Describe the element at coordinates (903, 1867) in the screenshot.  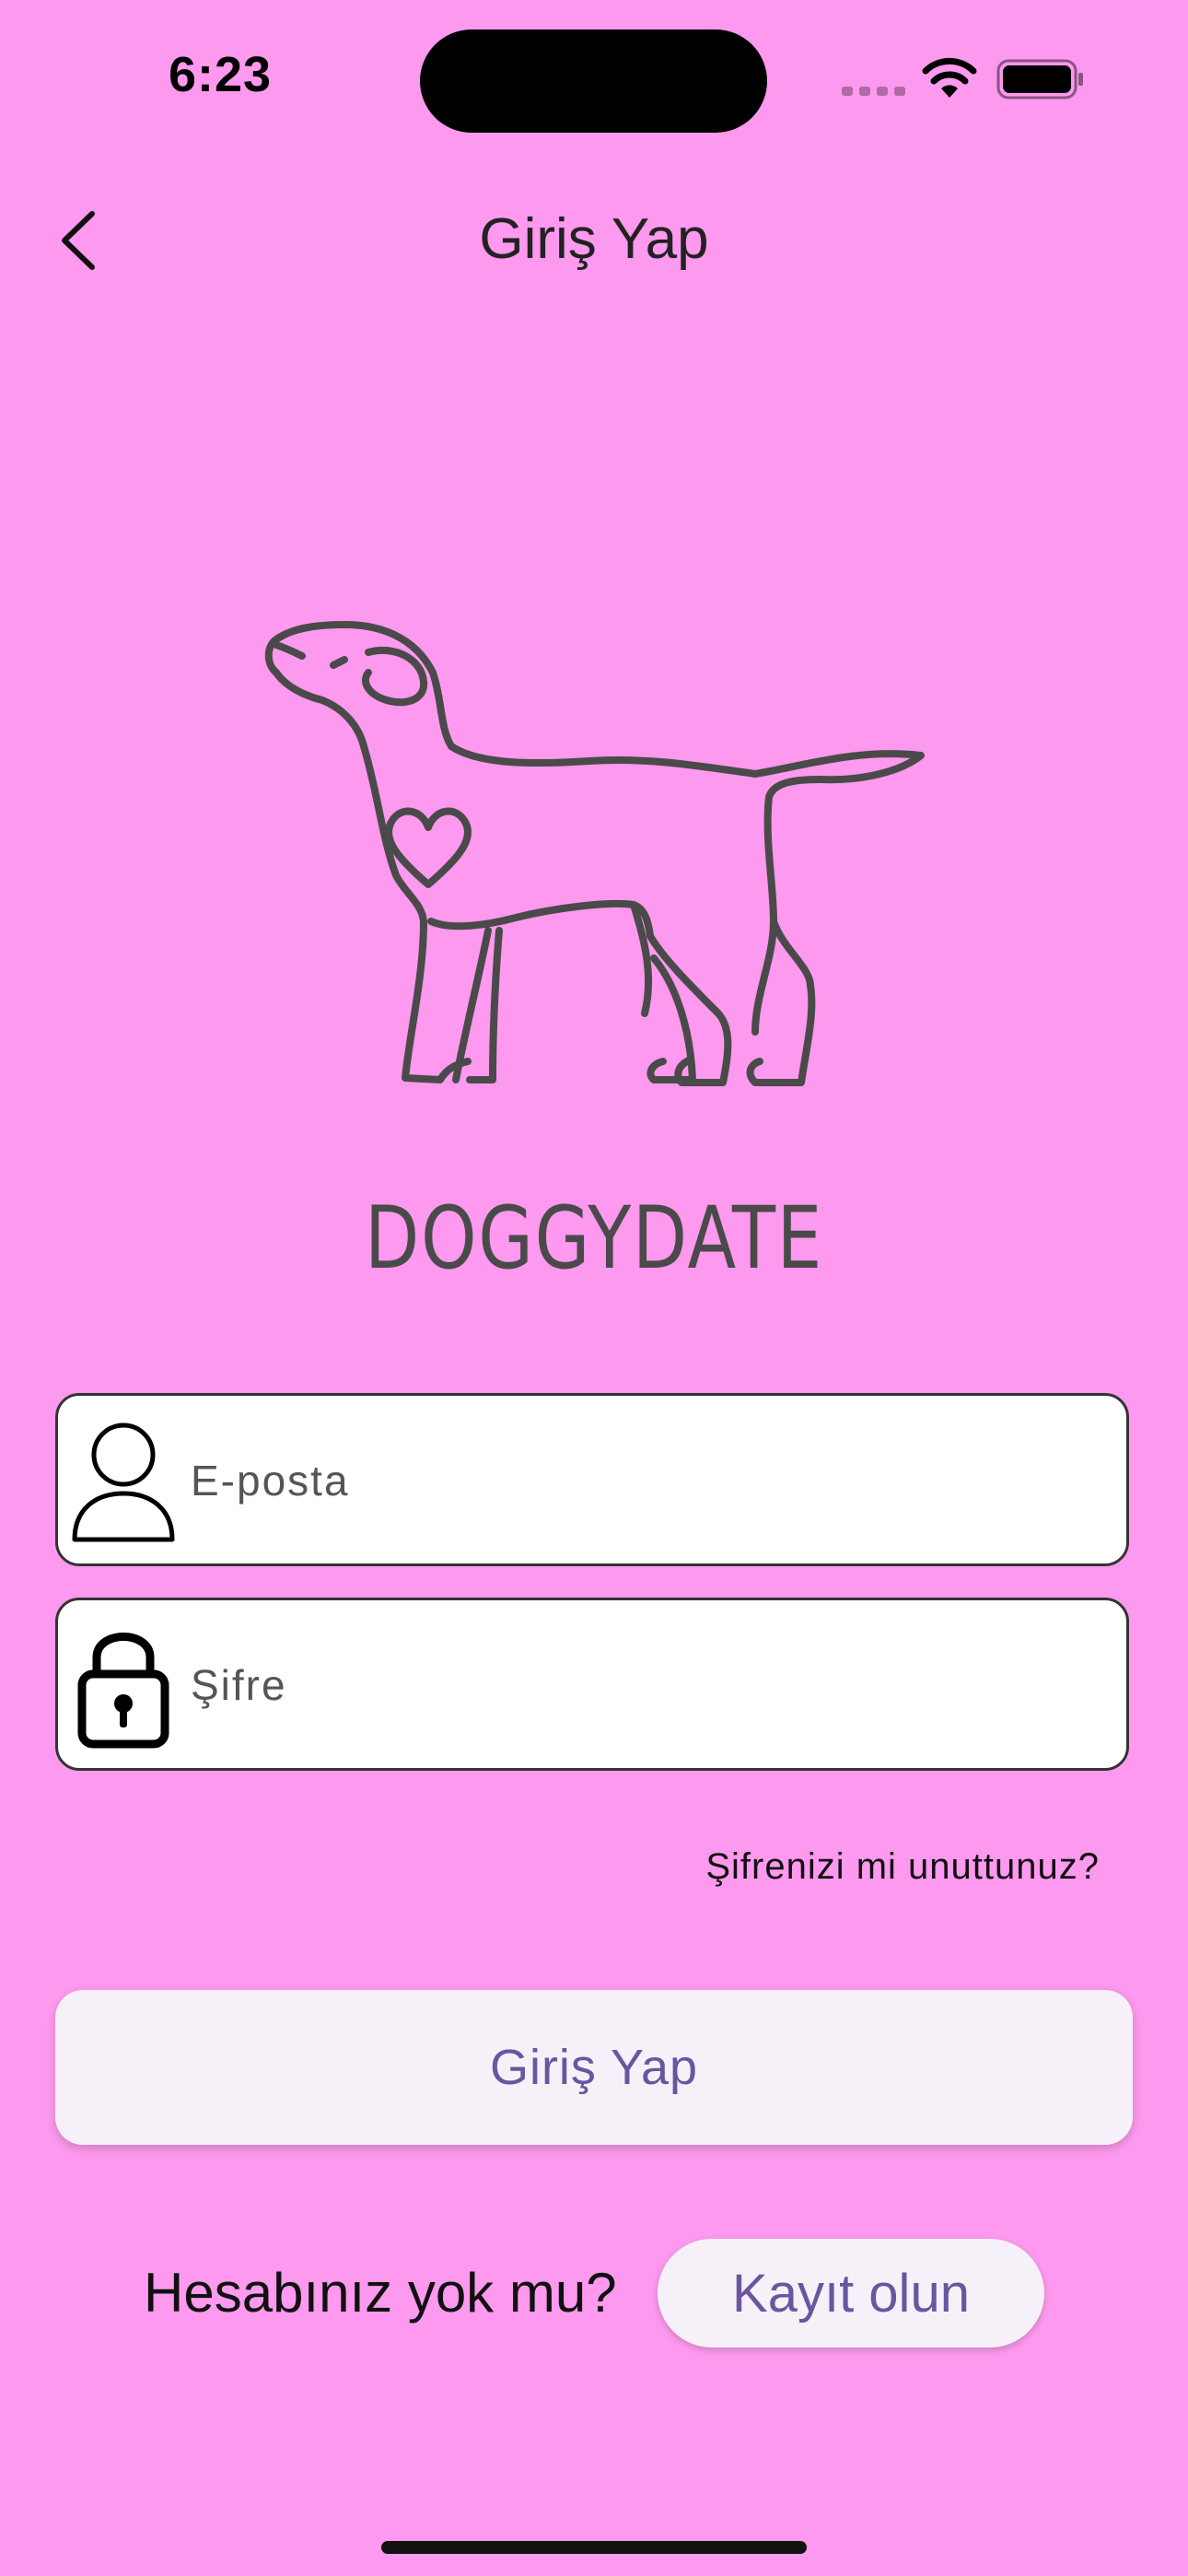
I see `forgot-password-link: Şifrenizi mi unuttunuz?` at that location.